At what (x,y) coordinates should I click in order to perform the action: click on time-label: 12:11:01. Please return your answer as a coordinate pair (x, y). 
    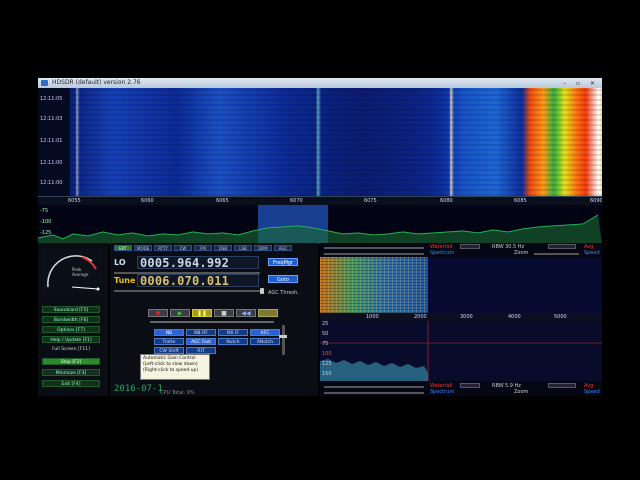
    Looking at the image, I should click on (51, 141).